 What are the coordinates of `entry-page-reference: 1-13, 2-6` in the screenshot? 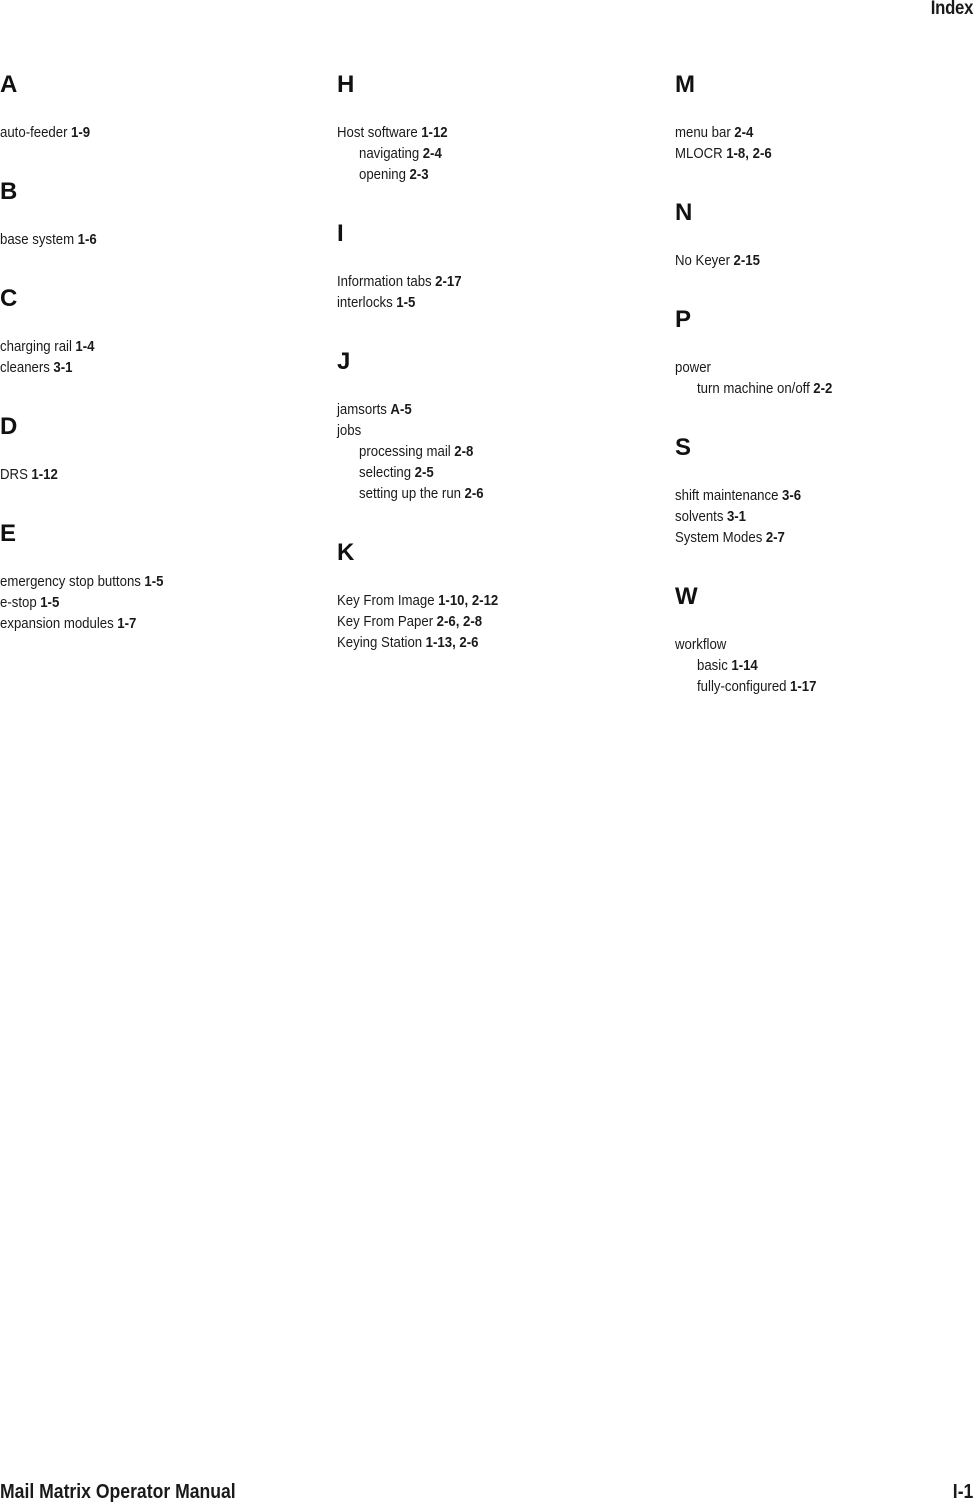 It's located at (452, 642).